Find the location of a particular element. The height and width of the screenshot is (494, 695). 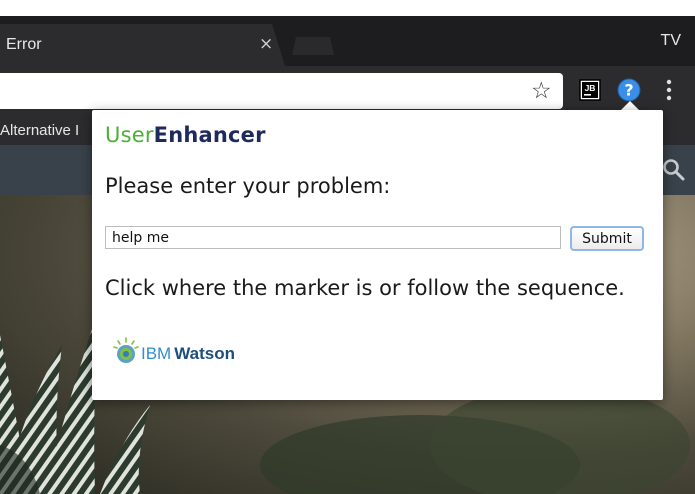

tab-close-icon: × is located at coordinates (266, 44).